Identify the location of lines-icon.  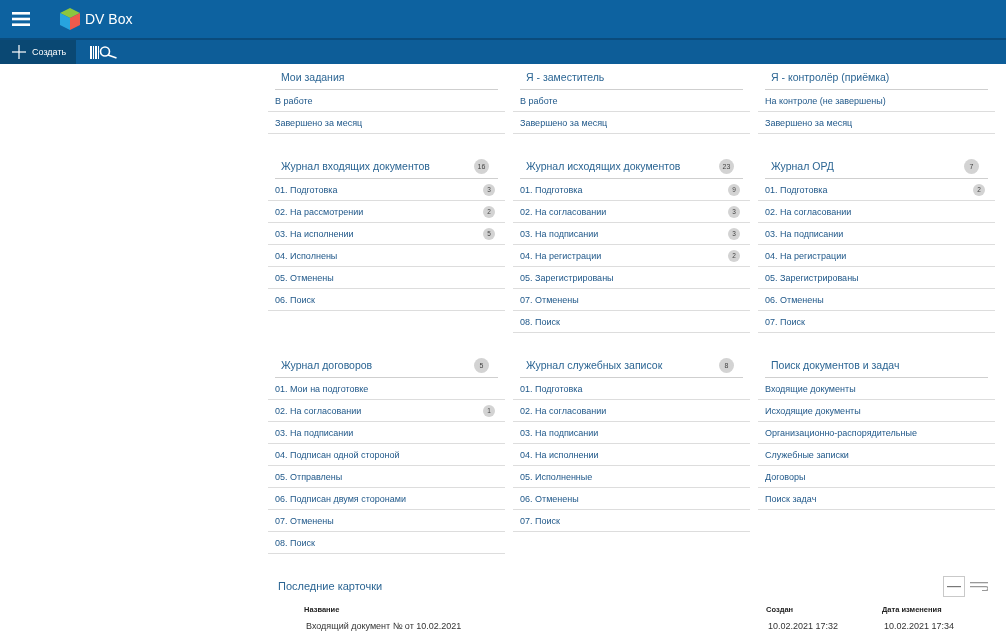
(979, 586).